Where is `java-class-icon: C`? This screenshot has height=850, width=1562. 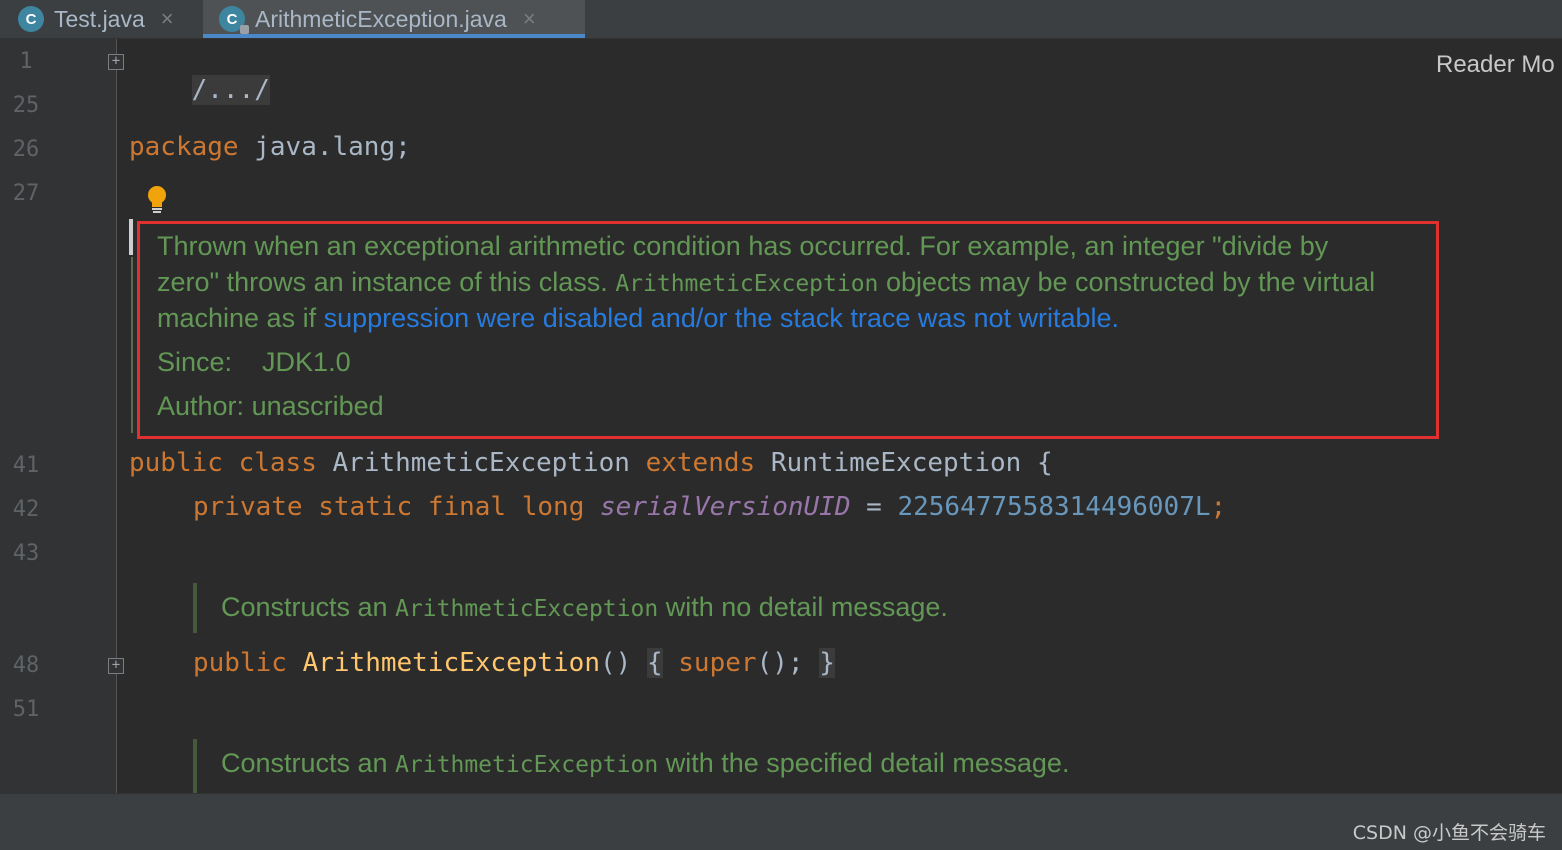 java-class-icon: C is located at coordinates (31, 19).